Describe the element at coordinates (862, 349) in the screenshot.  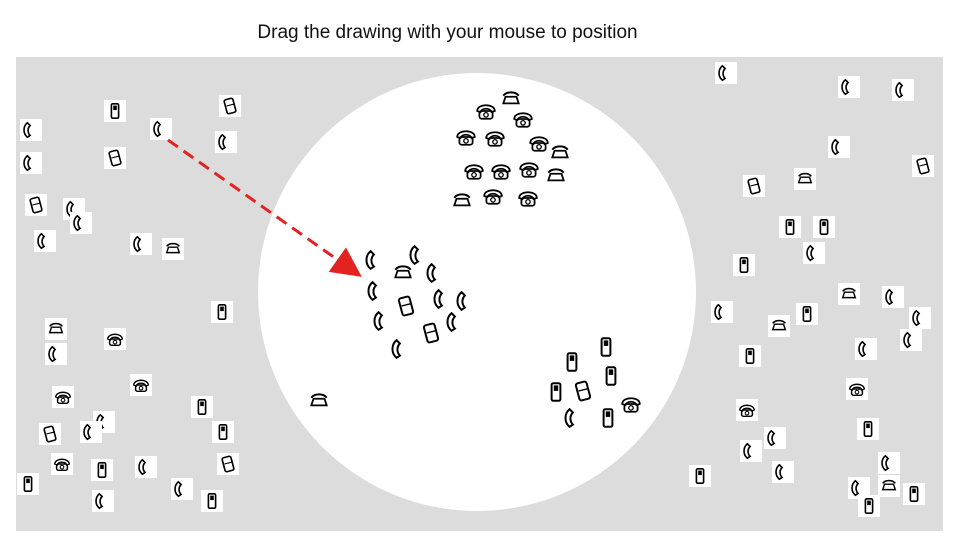
I see `handset-icon` at that location.